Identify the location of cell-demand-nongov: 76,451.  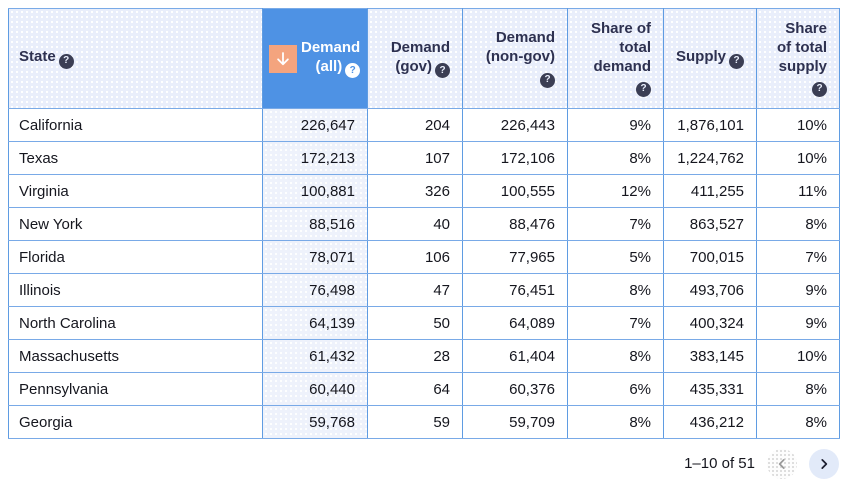
(515, 290).